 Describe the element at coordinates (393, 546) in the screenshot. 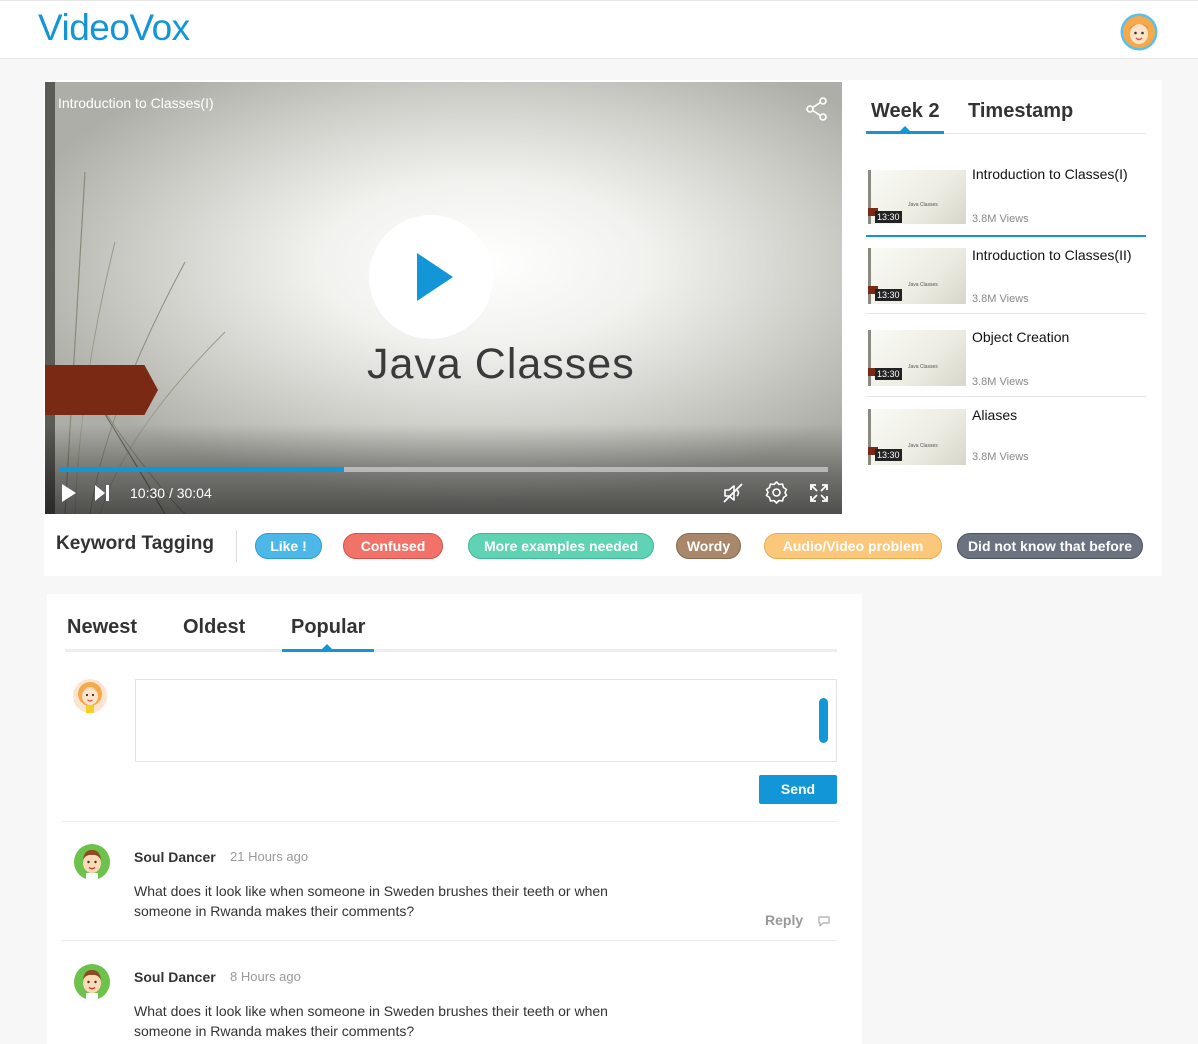

I see `tag-confused-button: Confused` at that location.